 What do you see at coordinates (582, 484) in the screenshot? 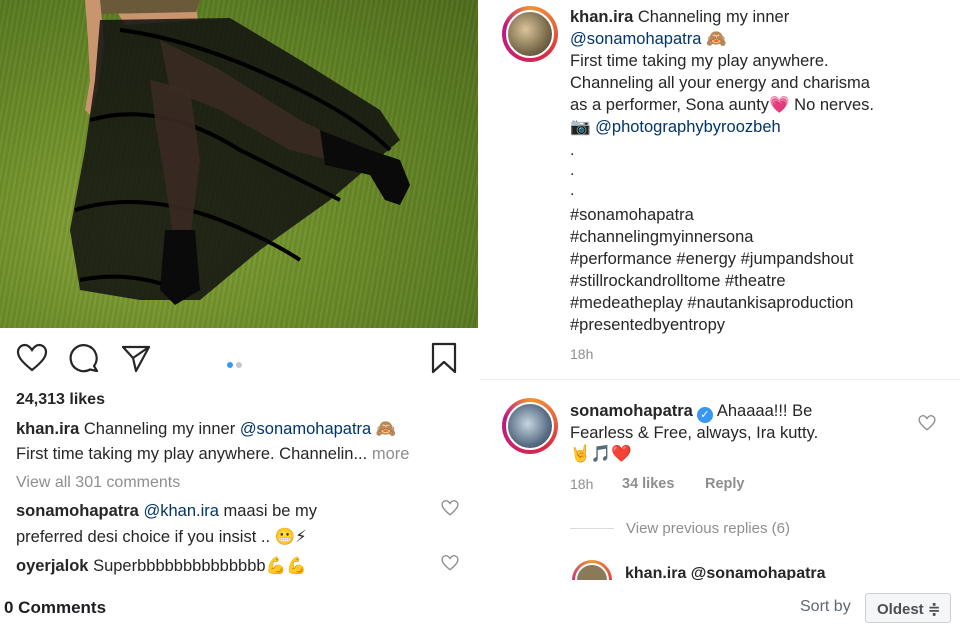
I see `reply-timestamp: 18h` at bounding box center [582, 484].